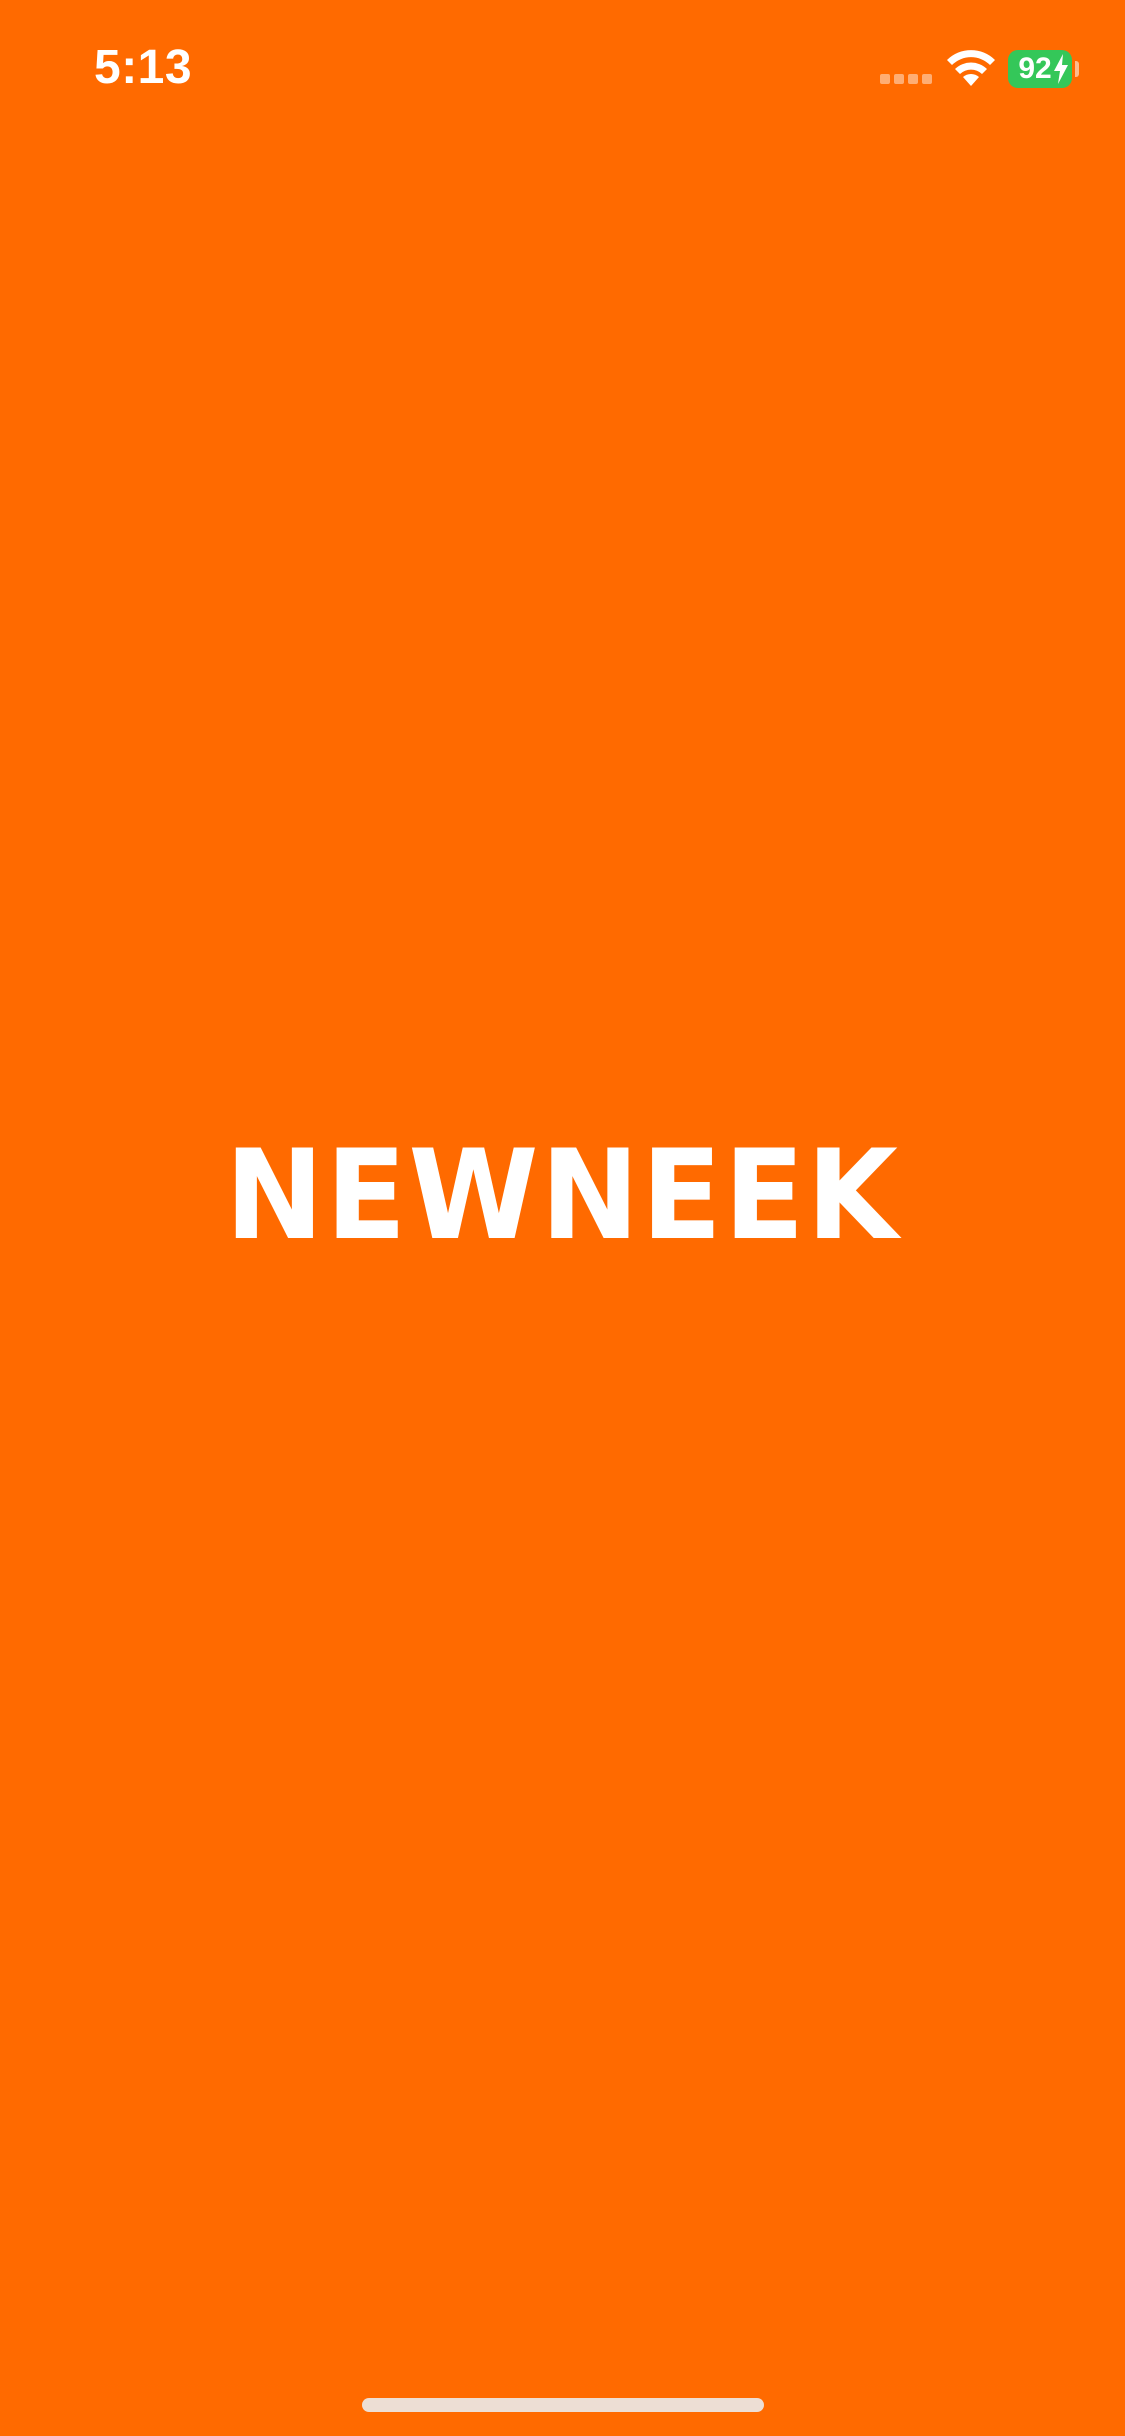 The width and height of the screenshot is (1125, 2436). I want to click on battery-tip, so click(1077, 69).